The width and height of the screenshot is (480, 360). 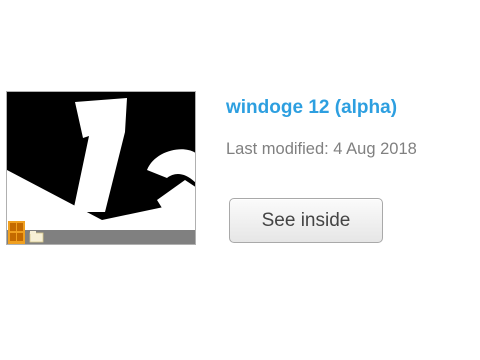 I want to click on last-modified-text: Last modified: 4 Aug 2018, so click(x=321, y=149).